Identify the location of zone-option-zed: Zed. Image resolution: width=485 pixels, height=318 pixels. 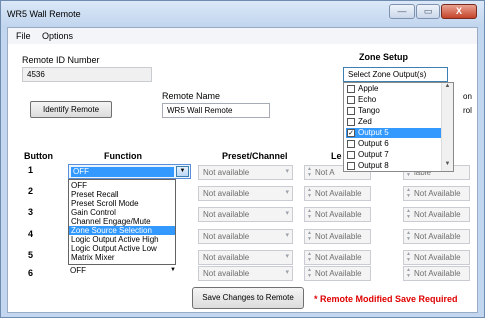
(393, 122).